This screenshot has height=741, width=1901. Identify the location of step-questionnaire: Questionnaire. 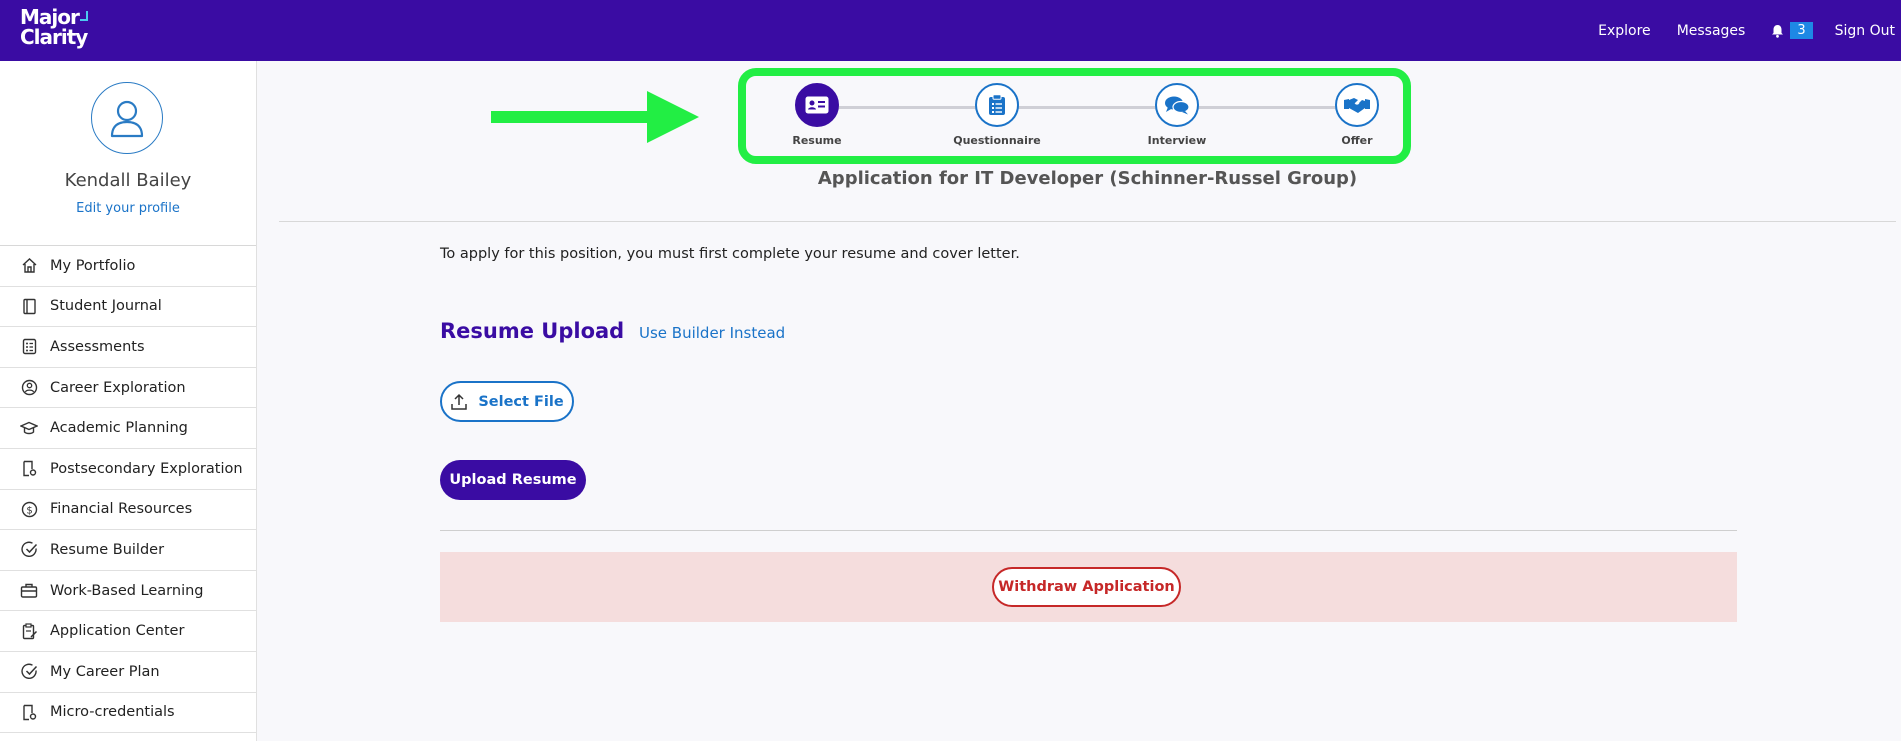
(997, 115).